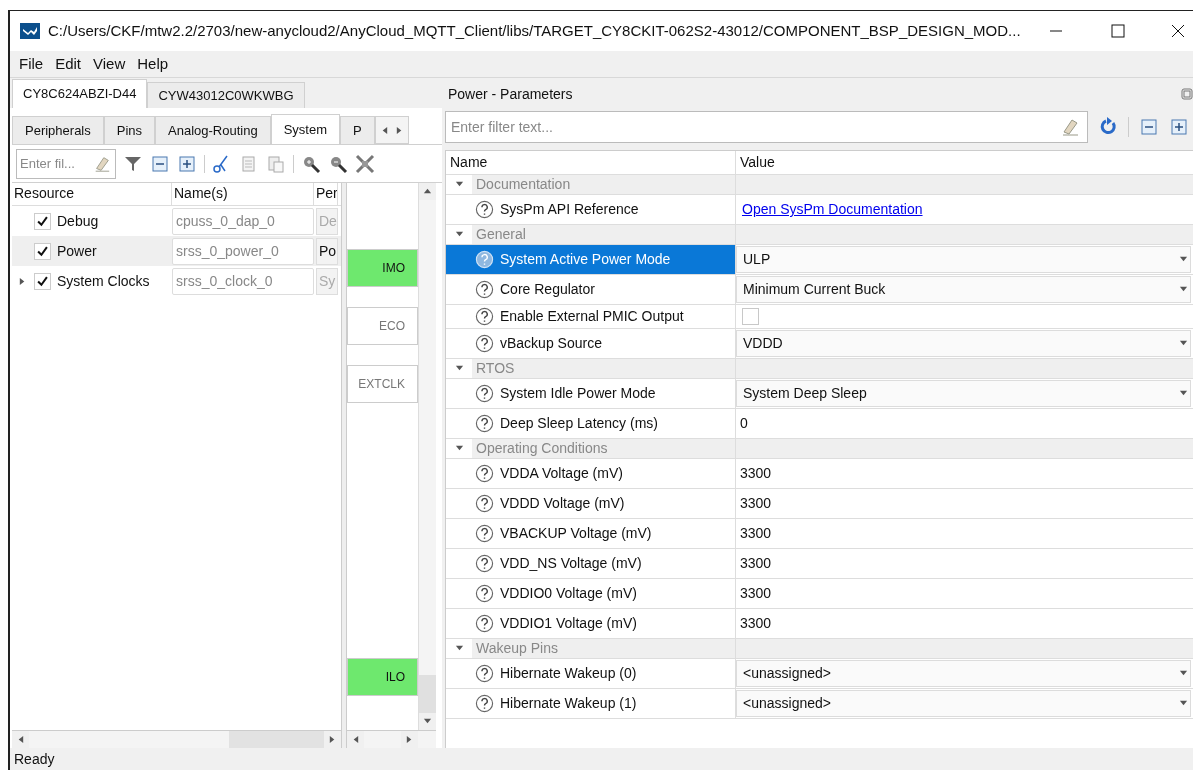 Image resolution: width=1193 pixels, height=770 pixels. I want to click on parameter-row: Core Regulator Minimum Current Buck, so click(819, 290).